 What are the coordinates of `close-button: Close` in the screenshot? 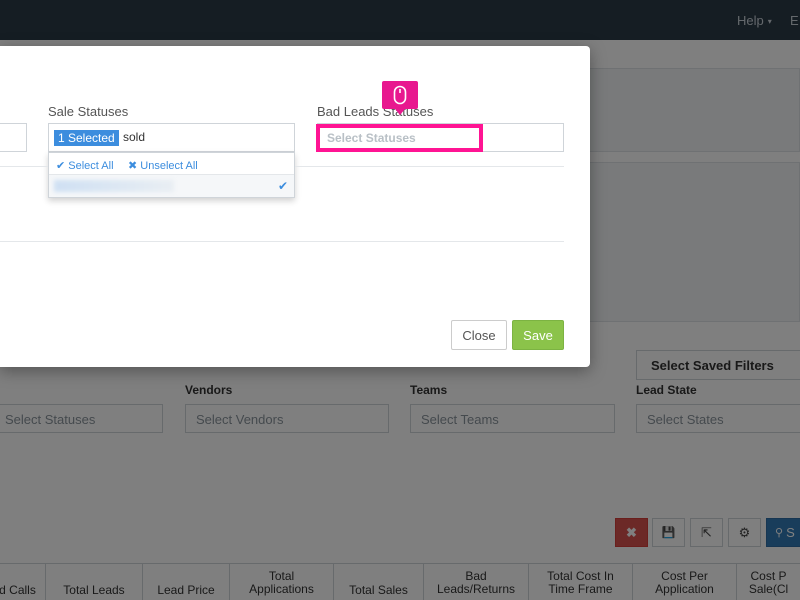 It's located at (479, 335).